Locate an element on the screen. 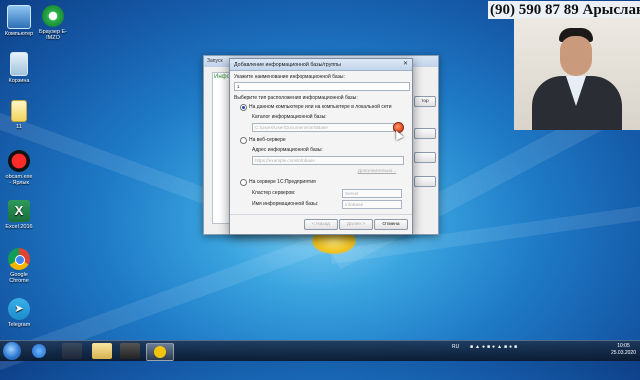 This screenshot has height=380, width=640. desktop-icon-folder: 11 is located at coordinates (19, 115).